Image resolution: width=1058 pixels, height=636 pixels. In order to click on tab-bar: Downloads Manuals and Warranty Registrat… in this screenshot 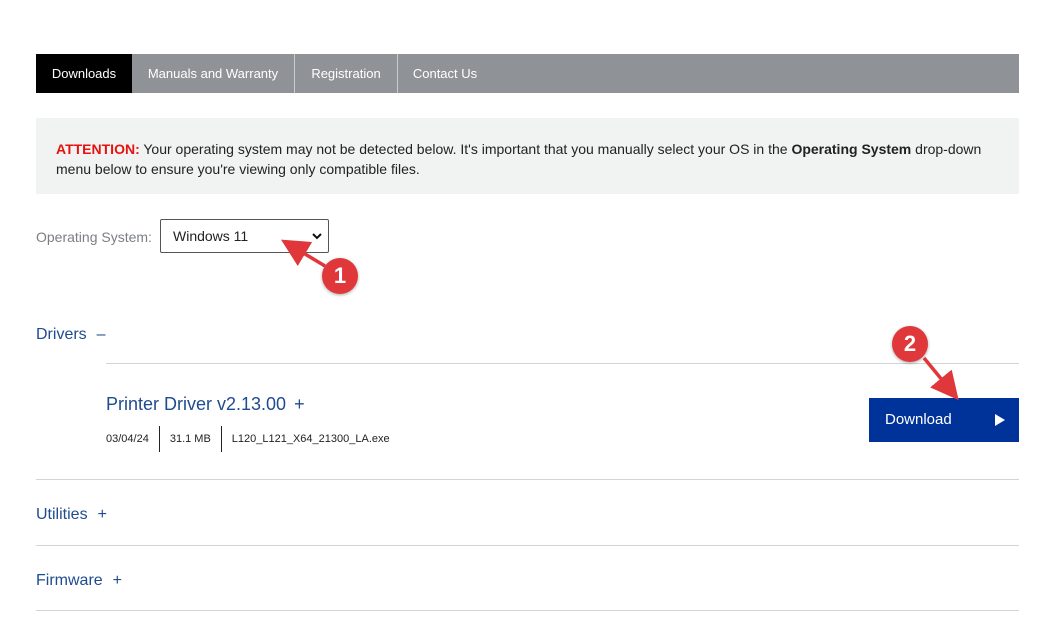, I will do `click(527, 73)`.